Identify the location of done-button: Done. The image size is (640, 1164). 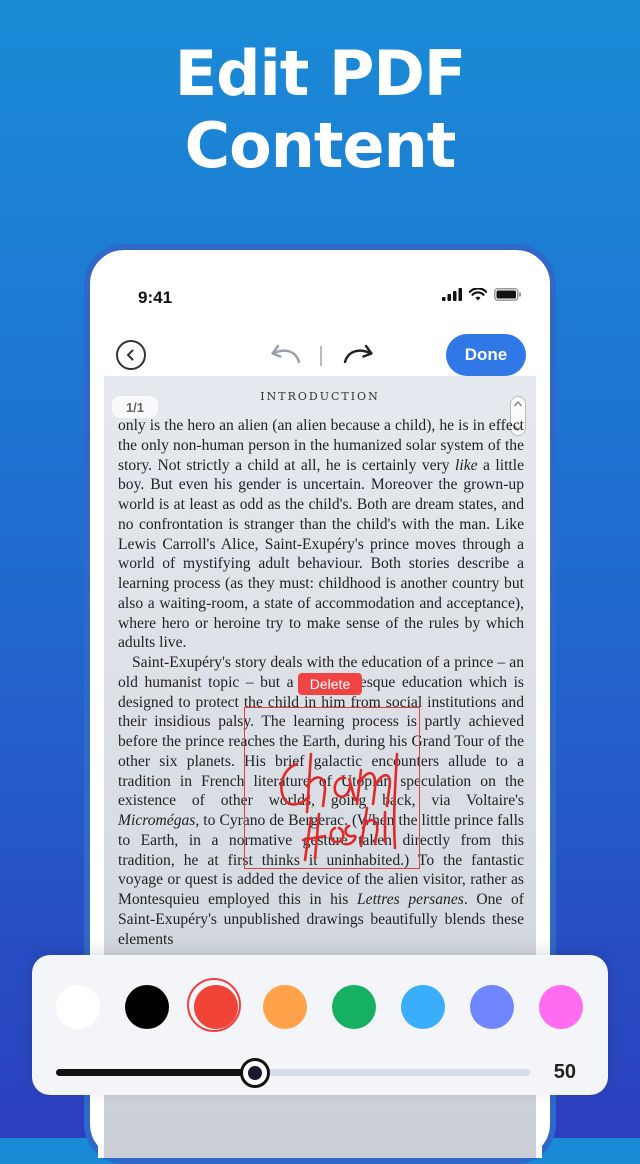
(486, 355).